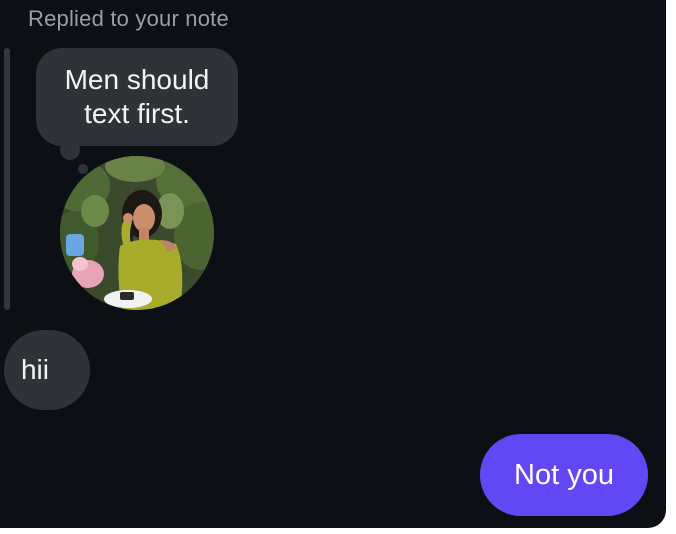  What do you see at coordinates (671, 267) in the screenshot?
I see `screen-edge` at bounding box center [671, 267].